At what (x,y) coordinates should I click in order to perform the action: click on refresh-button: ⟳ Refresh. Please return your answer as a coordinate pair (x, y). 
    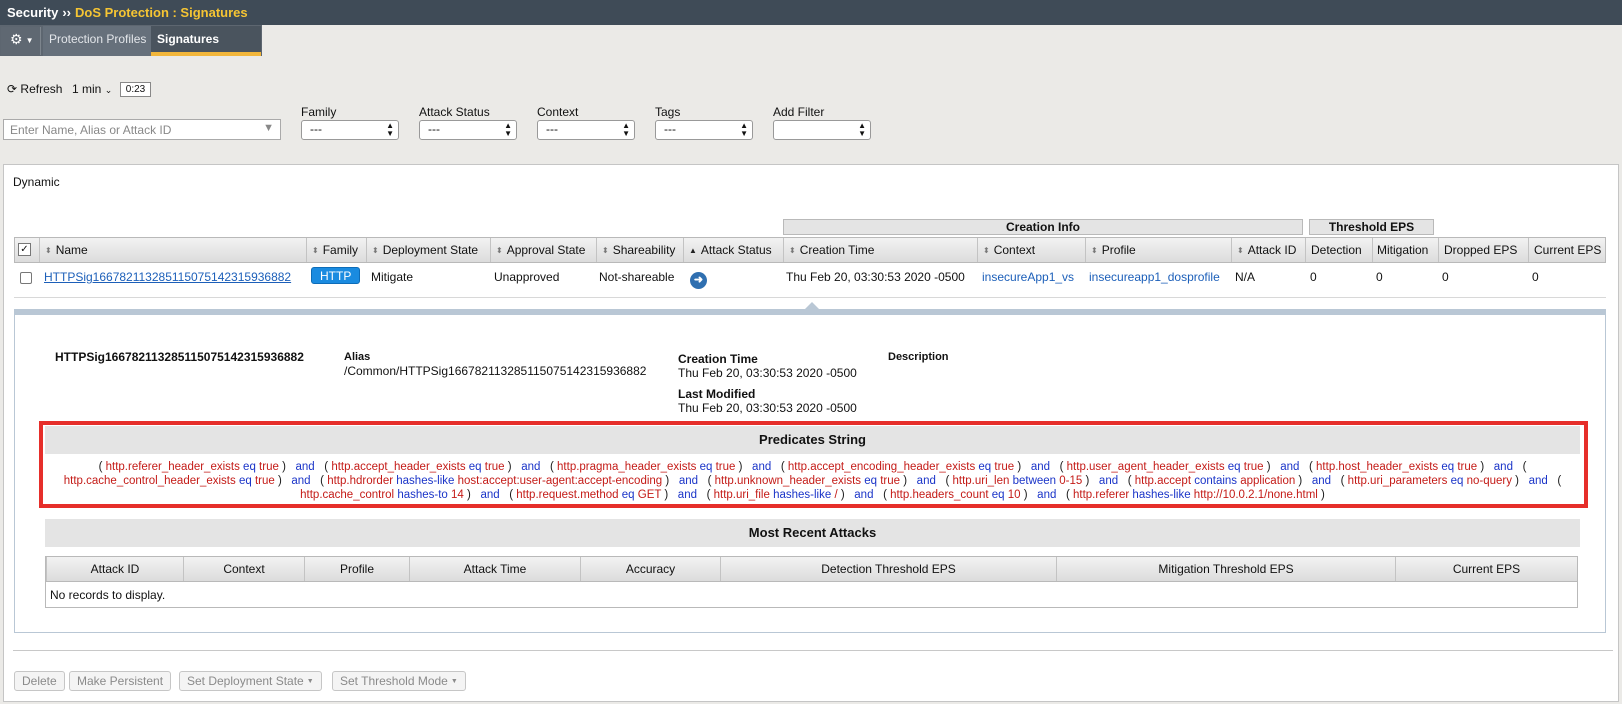
    Looking at the image, I should click on (34, 89).